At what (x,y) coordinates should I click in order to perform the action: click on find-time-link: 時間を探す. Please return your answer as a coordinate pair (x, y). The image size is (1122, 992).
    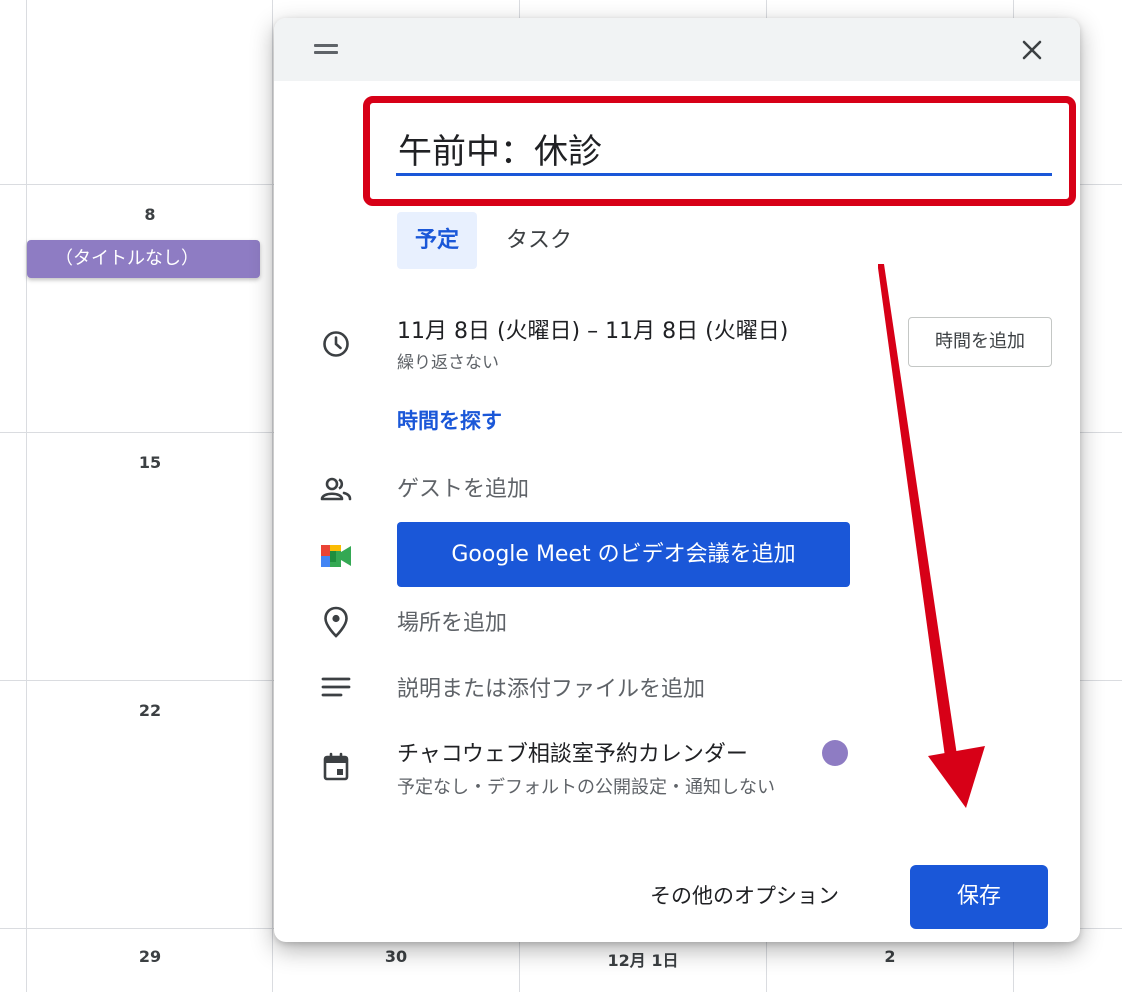
    Looking at the image, I should click on (449, 420).